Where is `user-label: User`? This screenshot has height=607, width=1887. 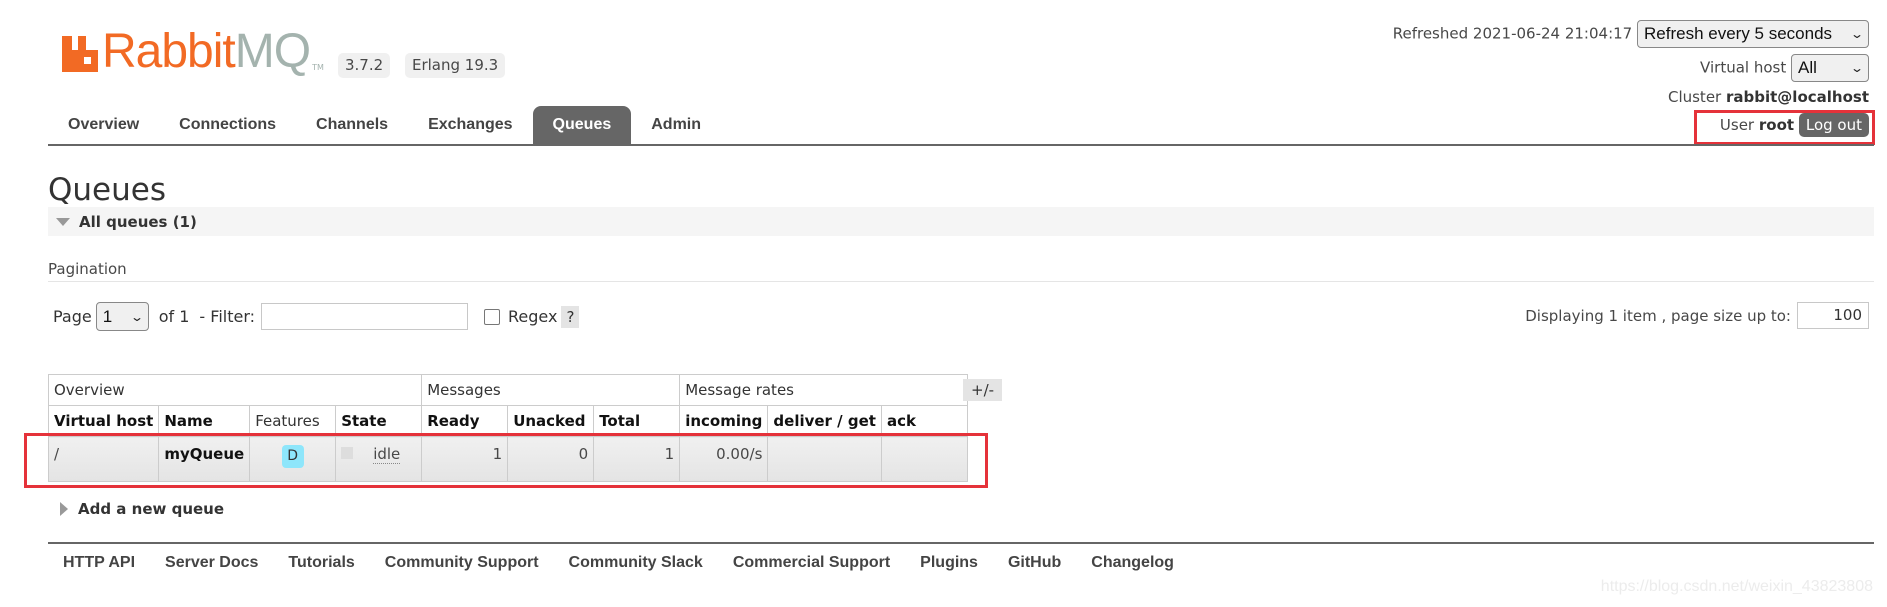
user-label: User is located at coordinates (1737, 125).